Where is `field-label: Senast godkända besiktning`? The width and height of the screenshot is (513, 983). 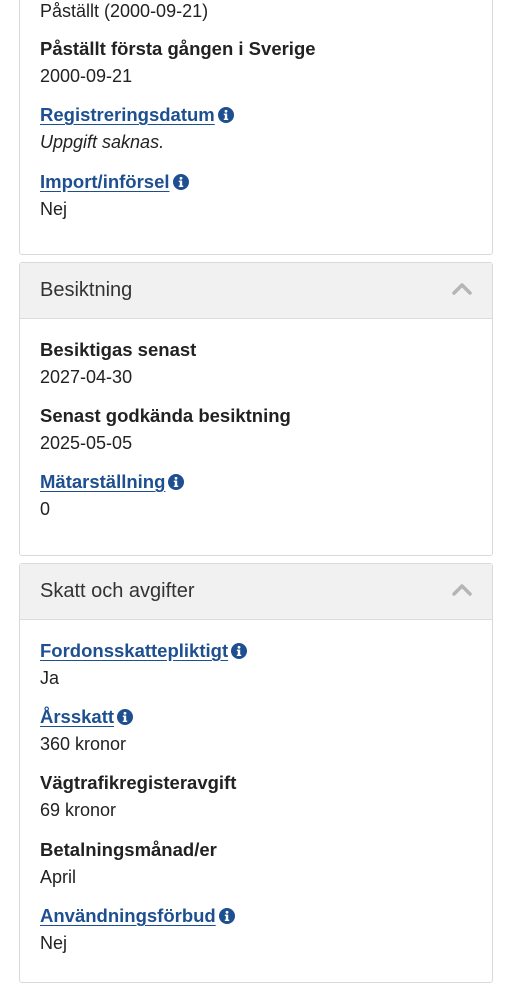
field-label: Senast godkända besiktning is located at coordinates (165, 415).